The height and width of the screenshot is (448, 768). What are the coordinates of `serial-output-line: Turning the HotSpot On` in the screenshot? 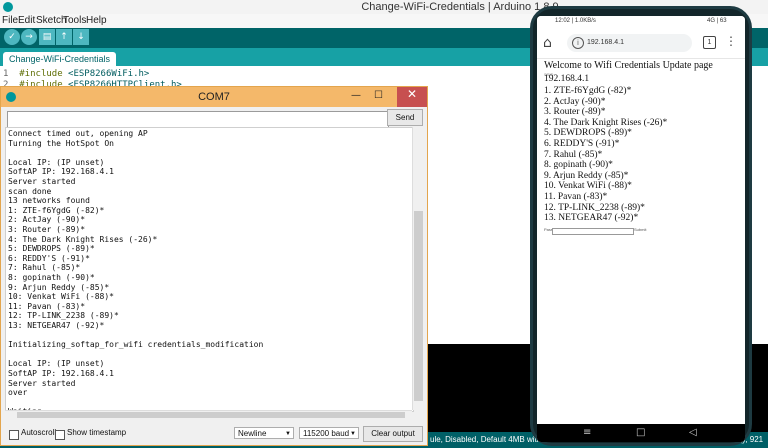 It's located at (61, 143).